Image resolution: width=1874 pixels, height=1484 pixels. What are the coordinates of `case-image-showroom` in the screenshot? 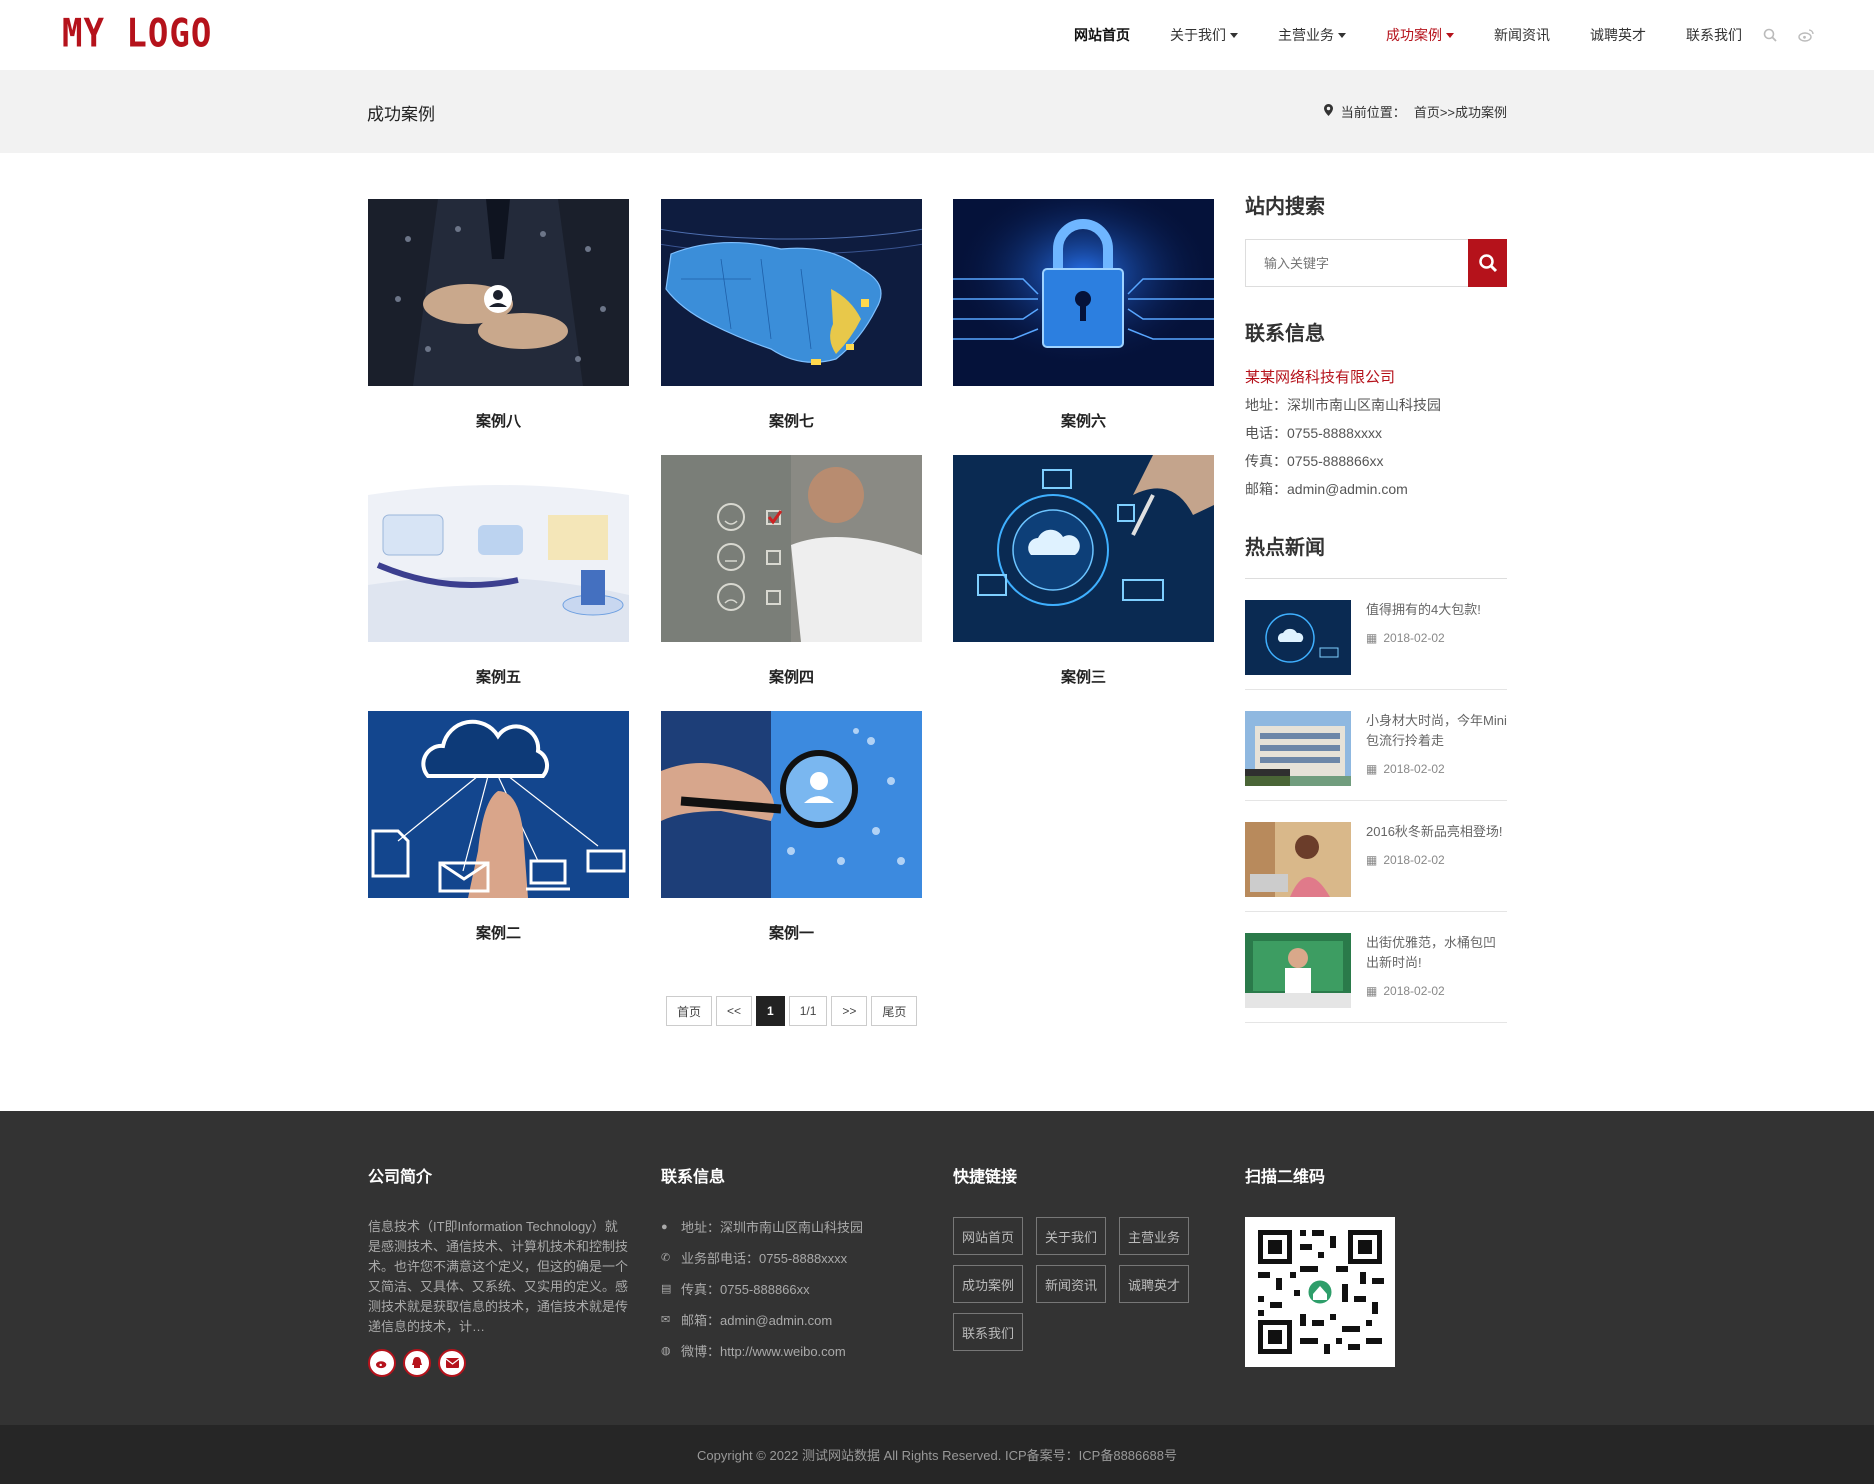 It's located at (498, 548).